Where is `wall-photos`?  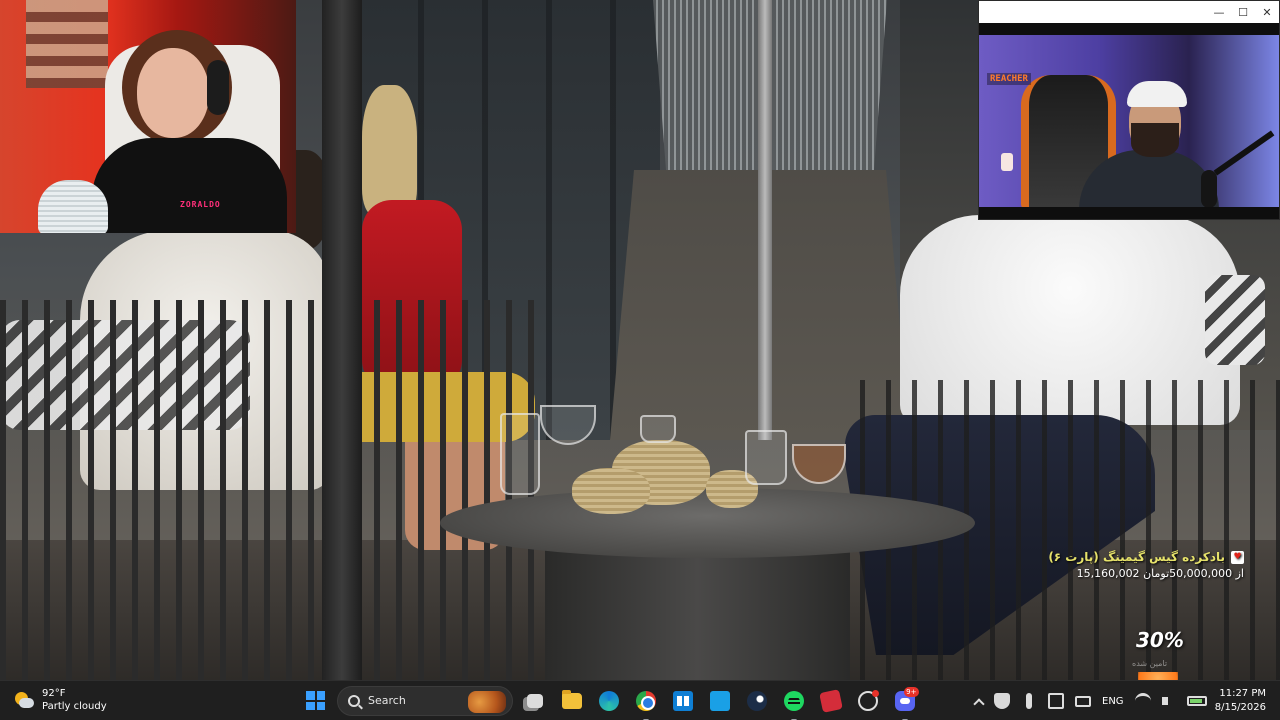
wall-photos is located at coordinates (67, 44).